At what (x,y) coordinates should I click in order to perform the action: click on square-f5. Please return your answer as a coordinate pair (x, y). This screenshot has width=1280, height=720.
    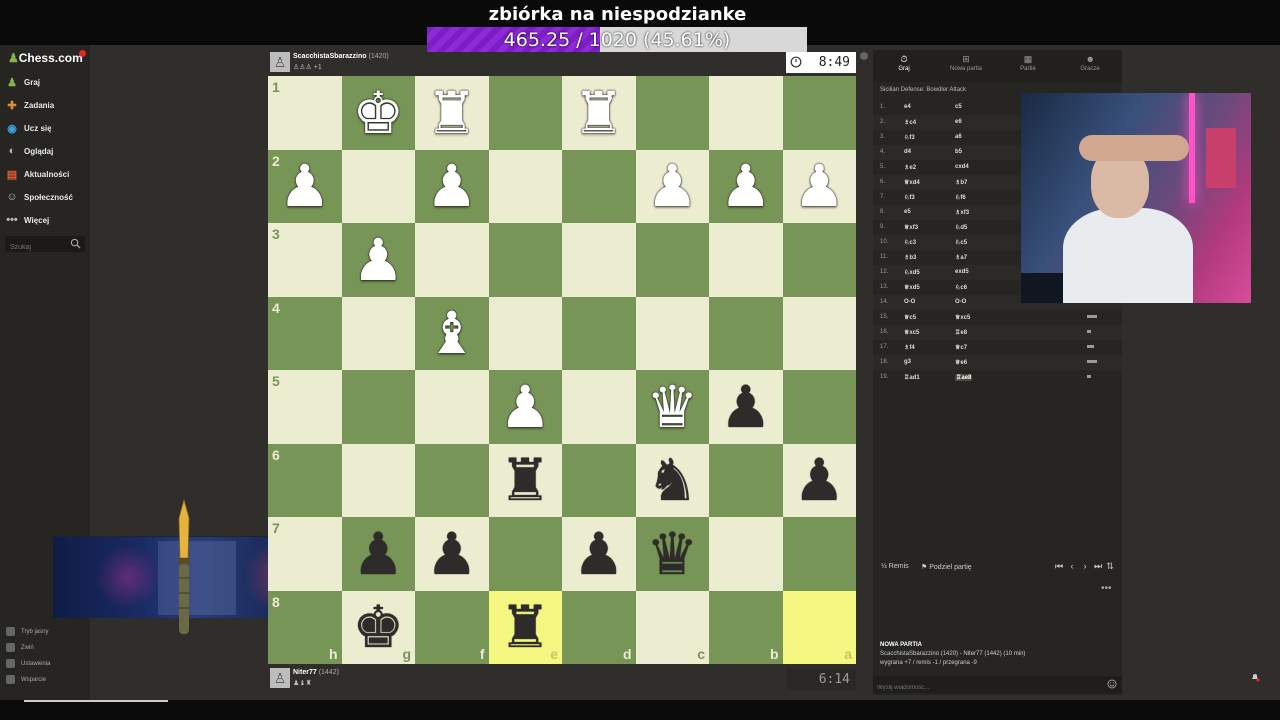
    Looking at the image, I should click on (452, 407).